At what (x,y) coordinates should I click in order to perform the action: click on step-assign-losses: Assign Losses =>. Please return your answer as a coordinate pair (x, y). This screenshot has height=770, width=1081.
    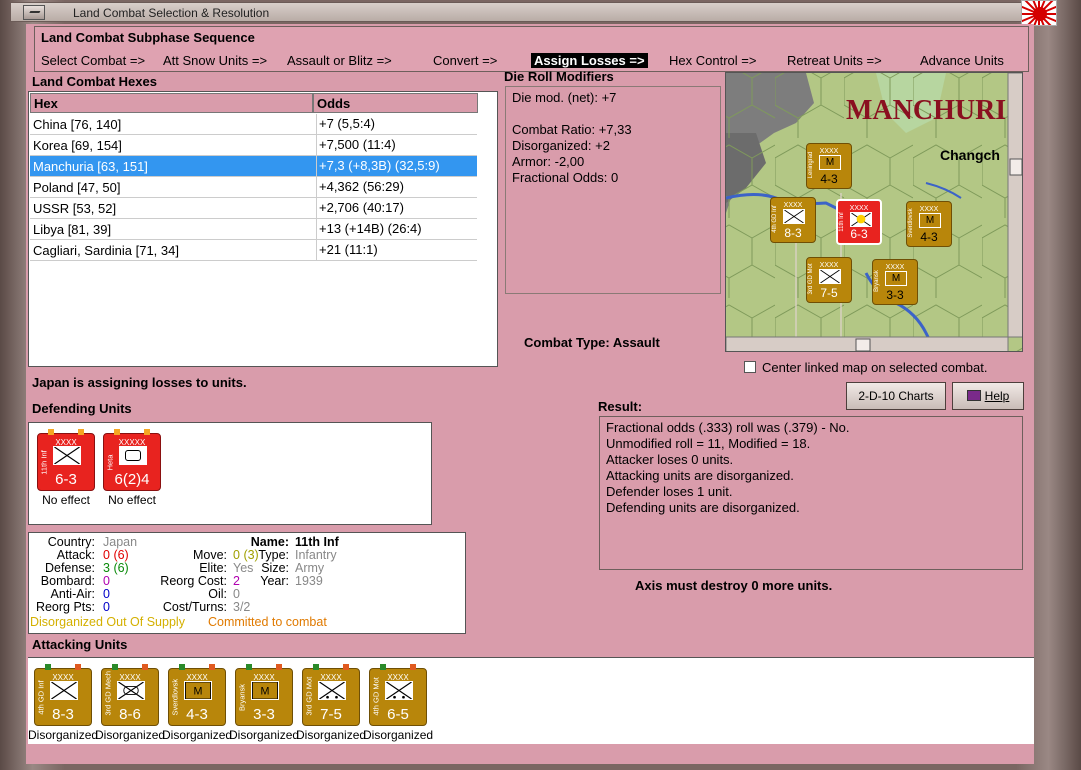
    Looking at the image, I should click on (589, 60).